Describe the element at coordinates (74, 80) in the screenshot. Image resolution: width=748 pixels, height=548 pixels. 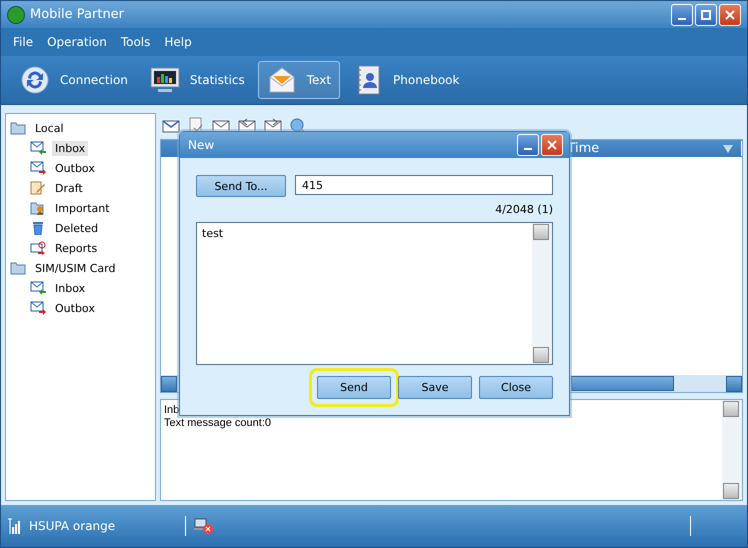
I see `toolbar-tab: Connection` at that location.